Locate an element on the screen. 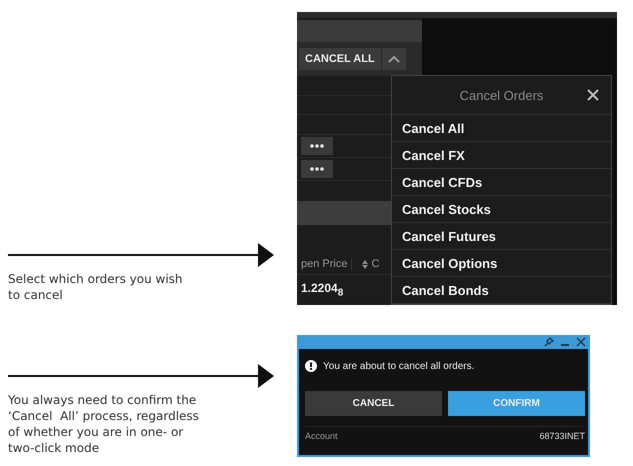  menu-item: Cancel Bonds is located at coordinates (501, 290).